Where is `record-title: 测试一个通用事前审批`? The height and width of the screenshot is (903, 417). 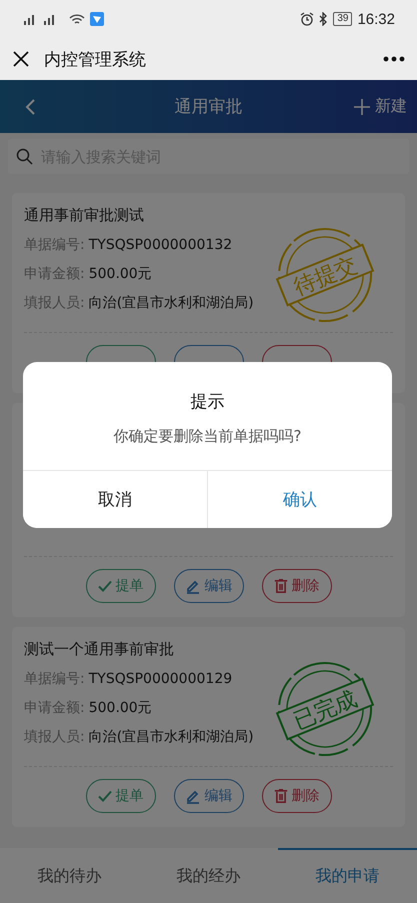
record-title: 测试一个通用事前审批 is located at coordinates (99, 649).